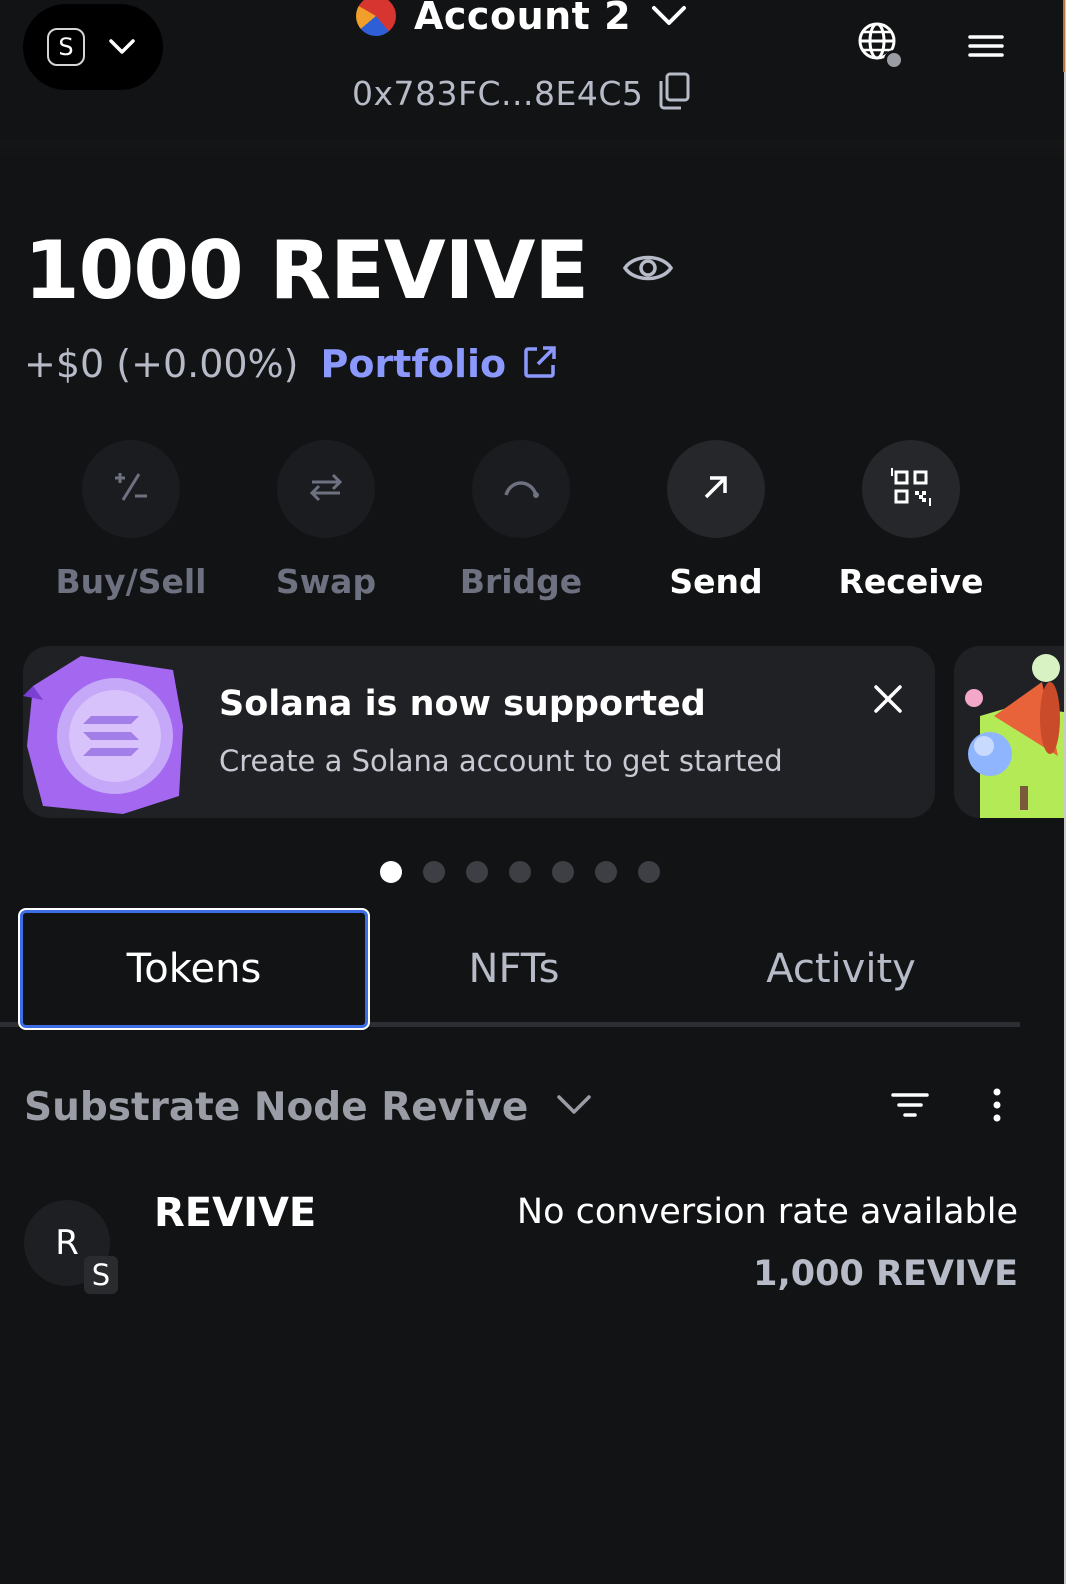 The height and width of the screenshot is (1584, 1076). I want to click on asset-tabs: Tokens NFTs Activity, so click(519, 970).